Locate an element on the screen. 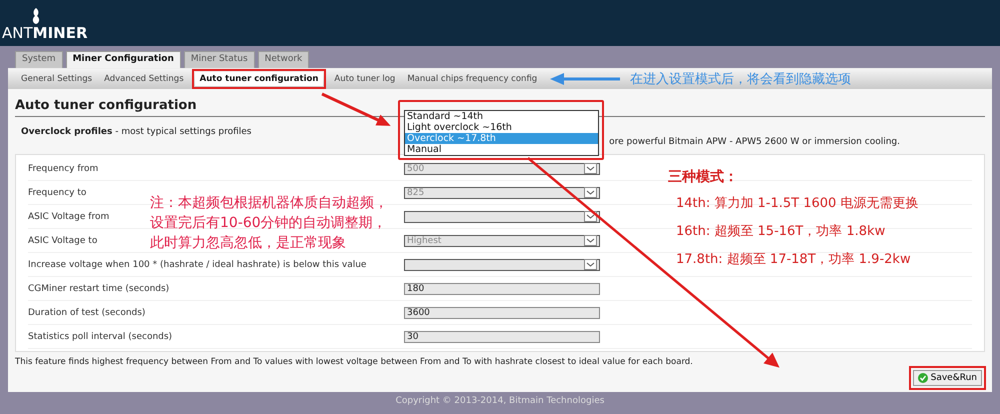 Image resolution: width=1000 pixels, height=414 pixels. main-tab: Network is located at coordinates (284, 59).